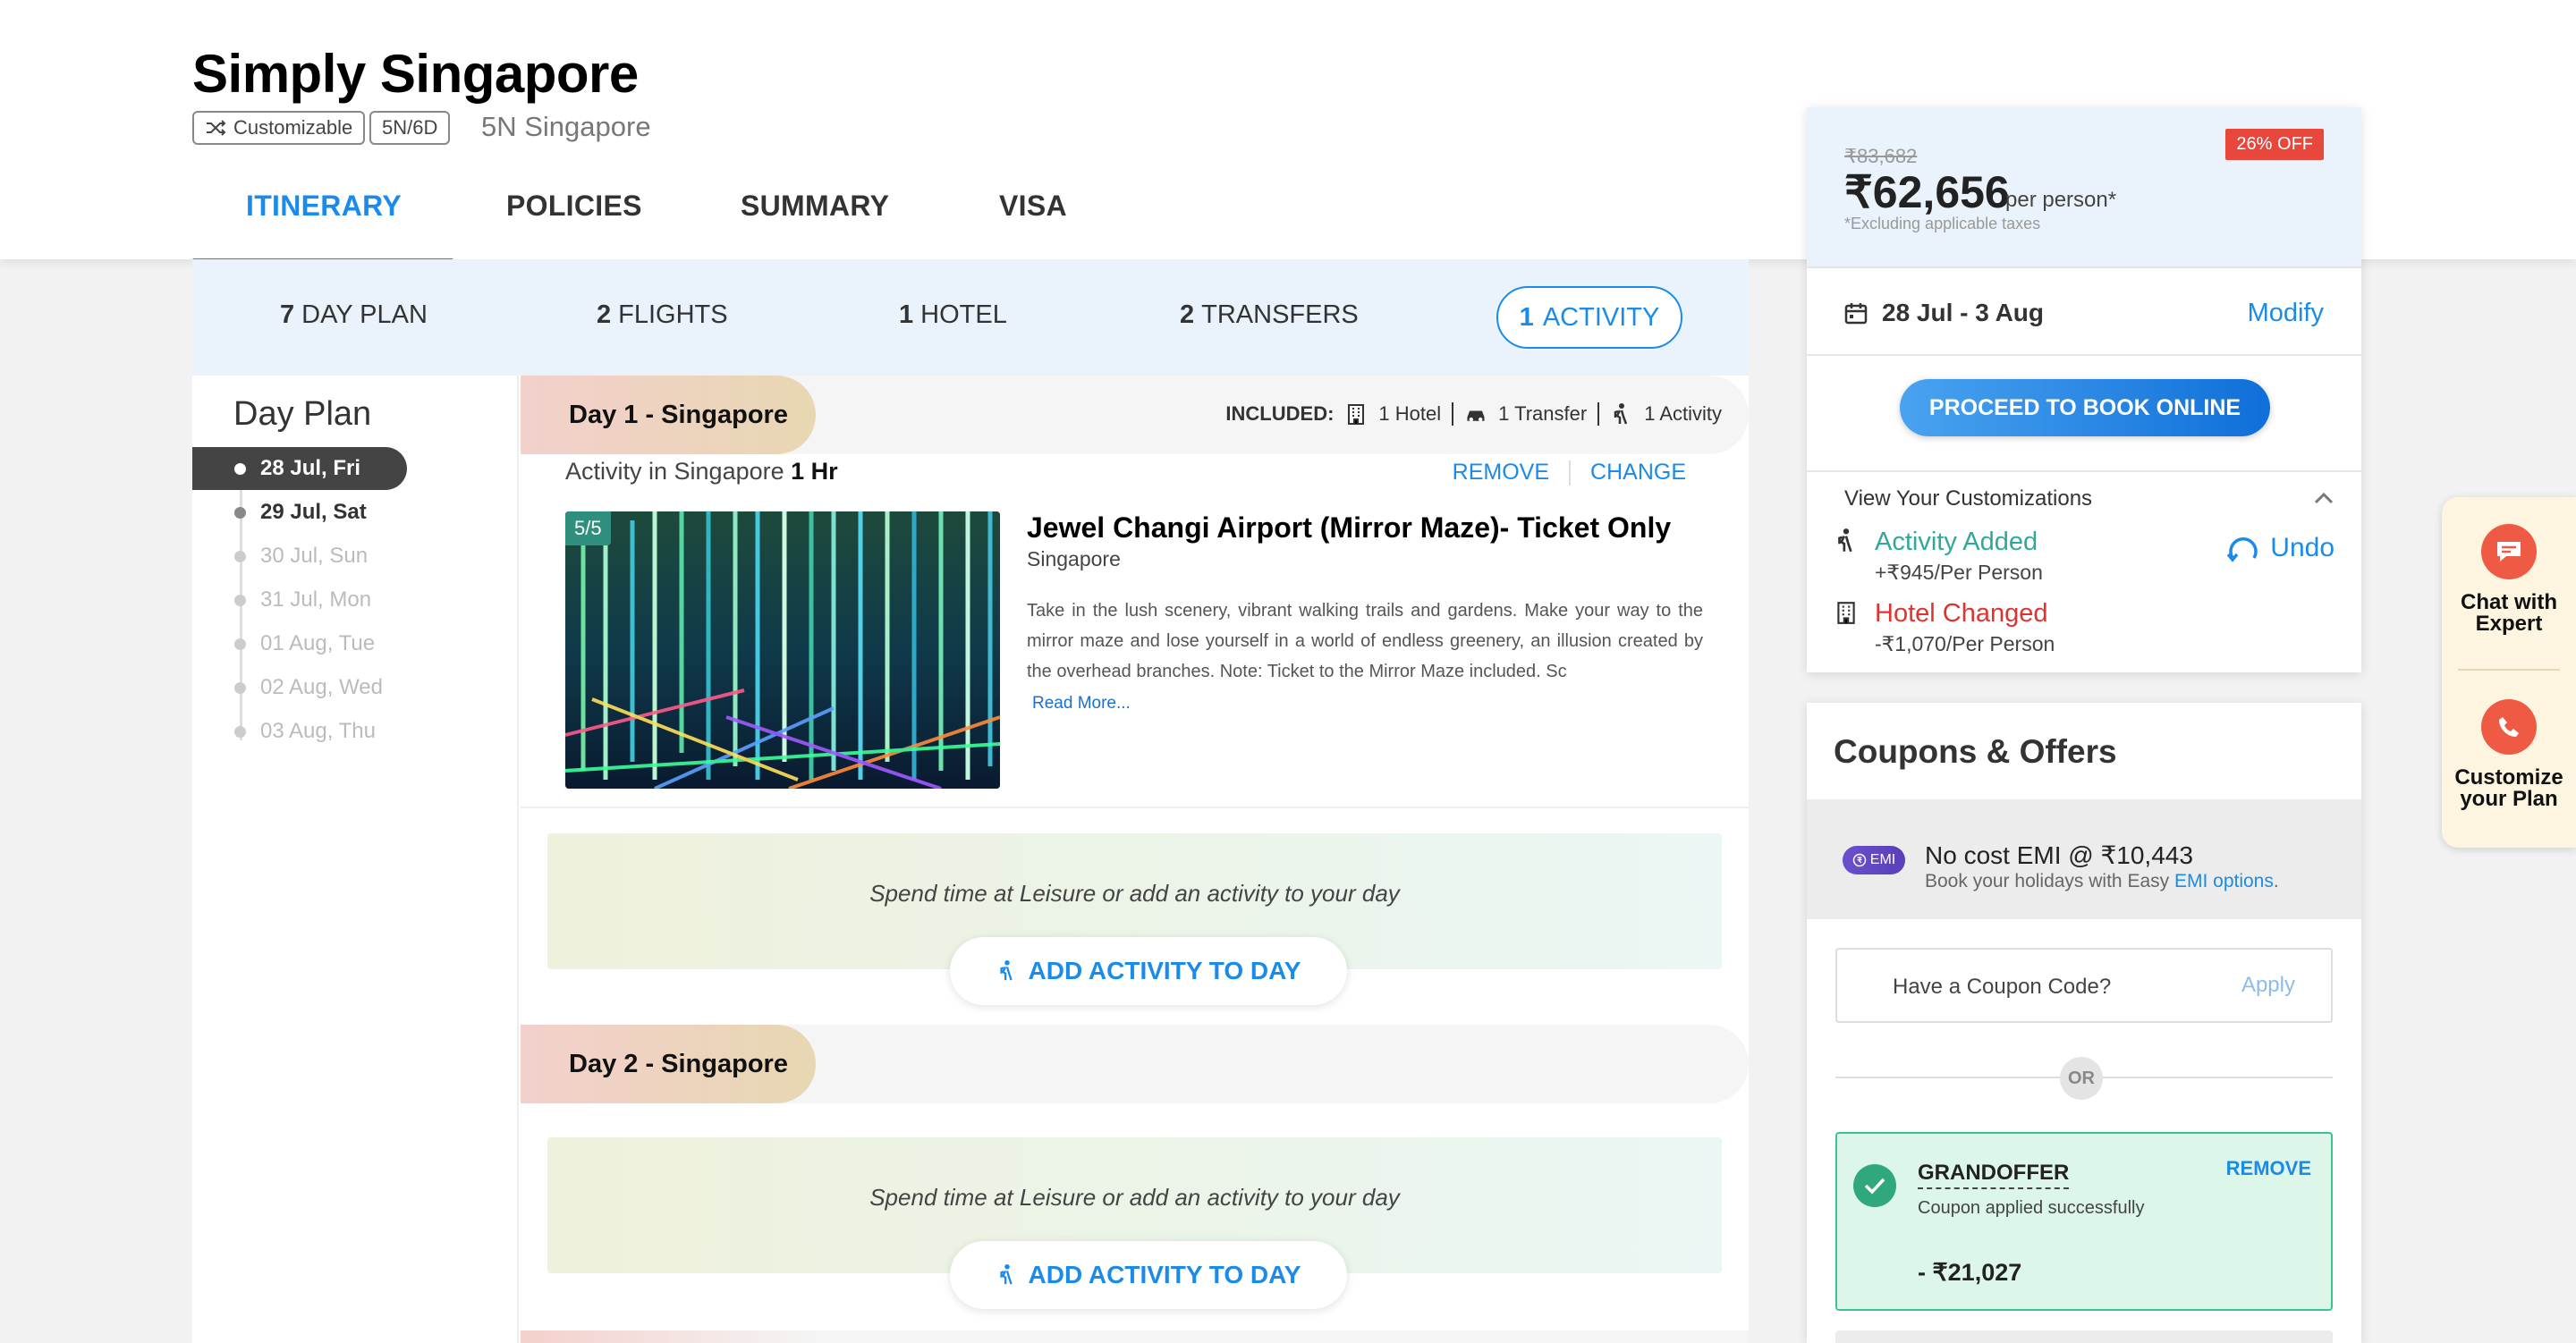 Image resolution: width=2576 pixels, height=1343 pixels. I want to click on apply-coupon-button: Apply, so click(2268, 985).